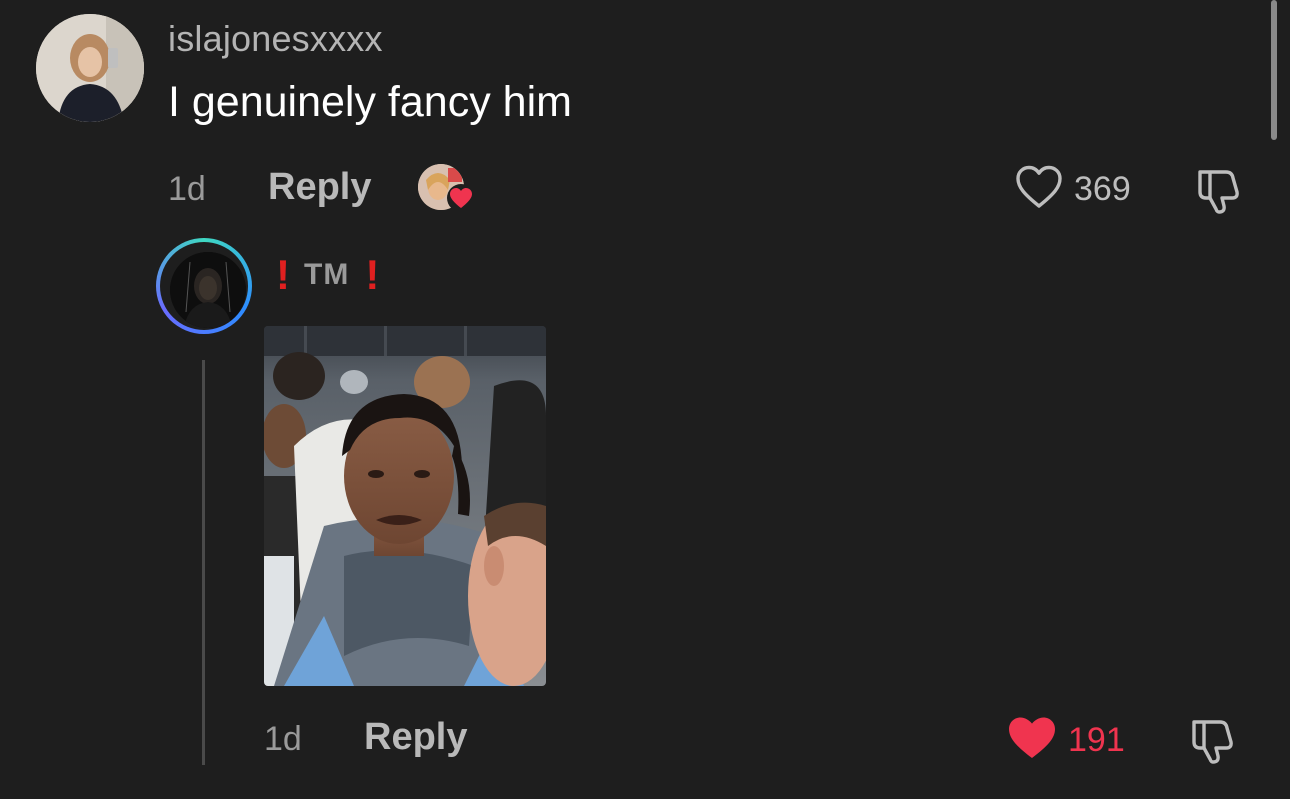  What do you see at coordinates (1096, 740) in the screenshot?
I see `like-count: 191` at bounding box center [1096, 740].